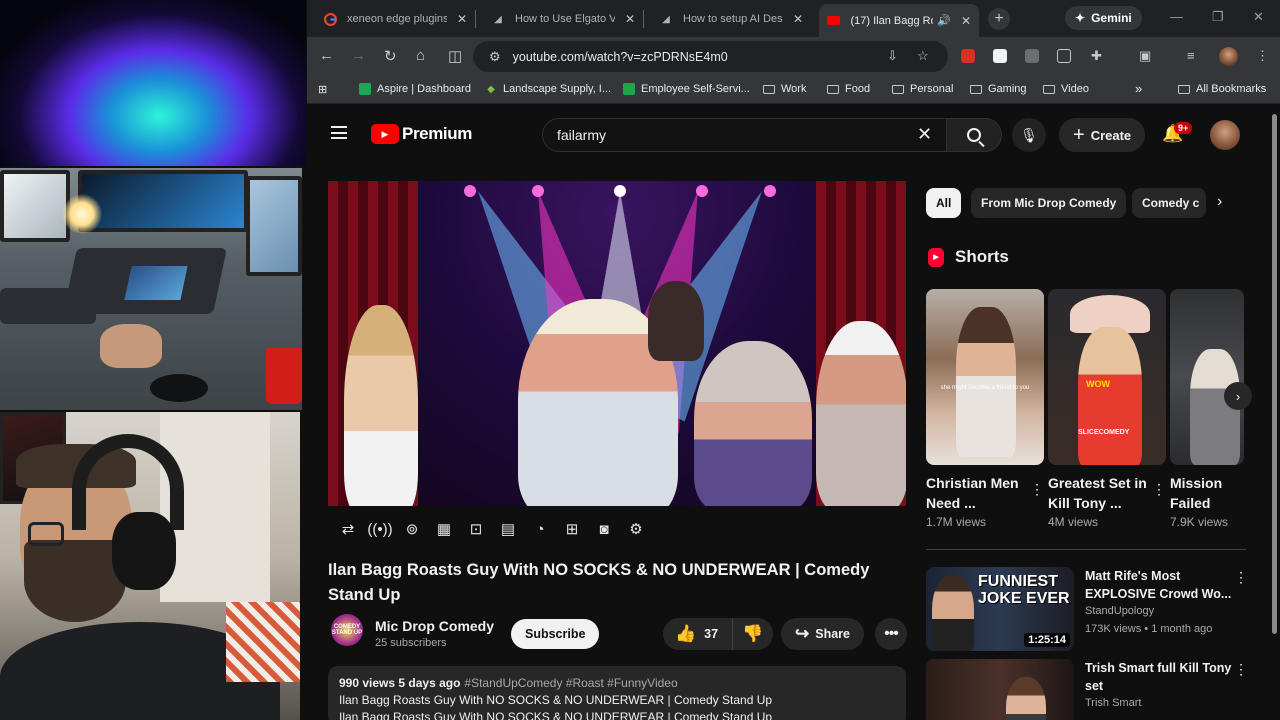 This screenshot has height=720, width=1280. I want to click on channel-avatar: COMEDY STAND UP, so click(347, 630).